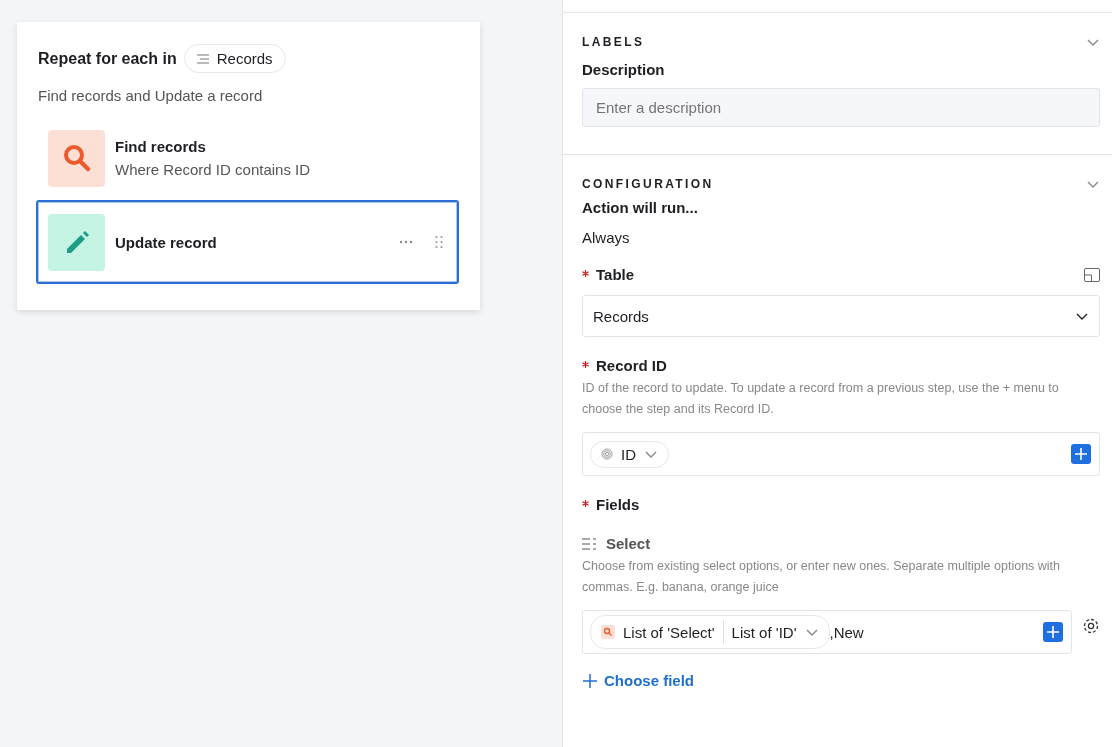 The width and height of the screenshot is (1112, 747). Describe the element at coordinates (607, 454) in the screenshot. I see `fingerprint-icon` at that location.